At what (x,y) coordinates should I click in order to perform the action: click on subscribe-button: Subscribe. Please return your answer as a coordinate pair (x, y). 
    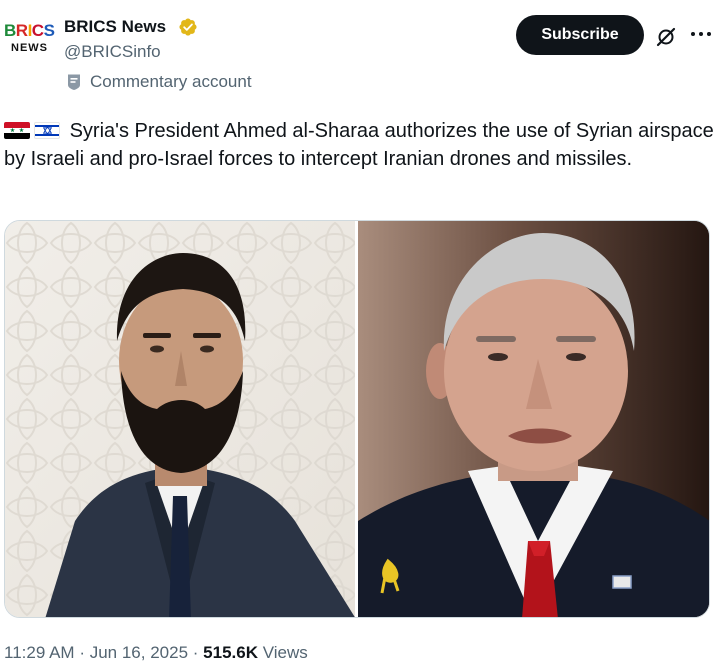
    Looking at the image, I should click on (580, 35).